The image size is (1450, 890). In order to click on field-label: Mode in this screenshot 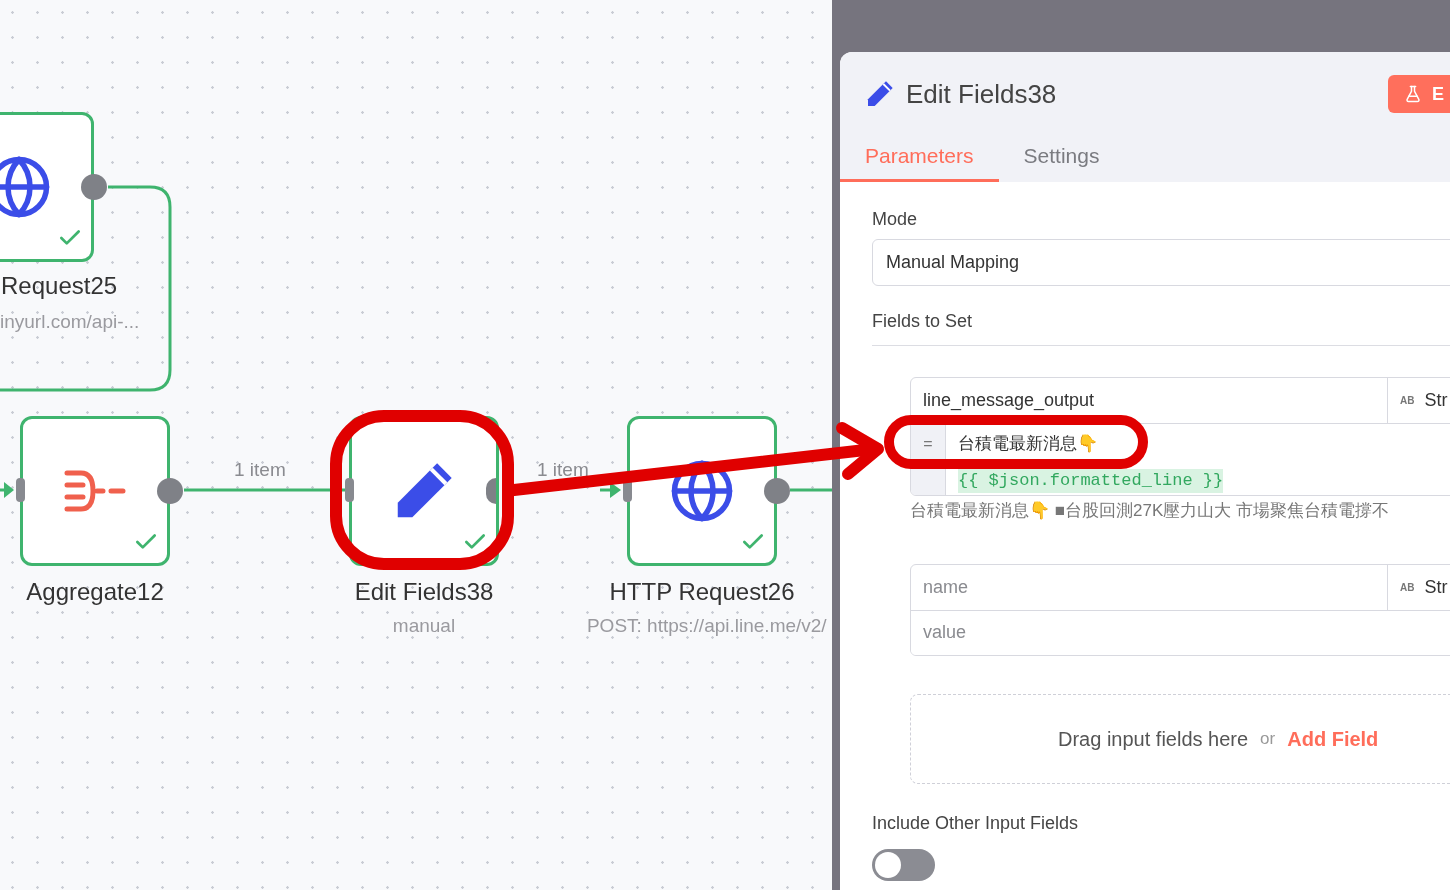, I will do `click(895, 219)`.